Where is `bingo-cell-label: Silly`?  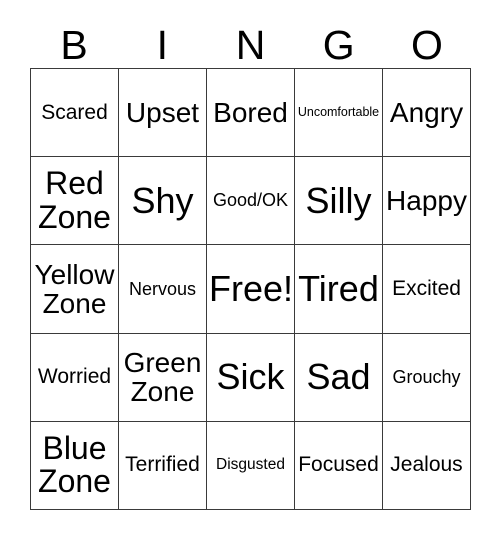 bingo-cell-label: Silly is located at coordinates (338, 200).